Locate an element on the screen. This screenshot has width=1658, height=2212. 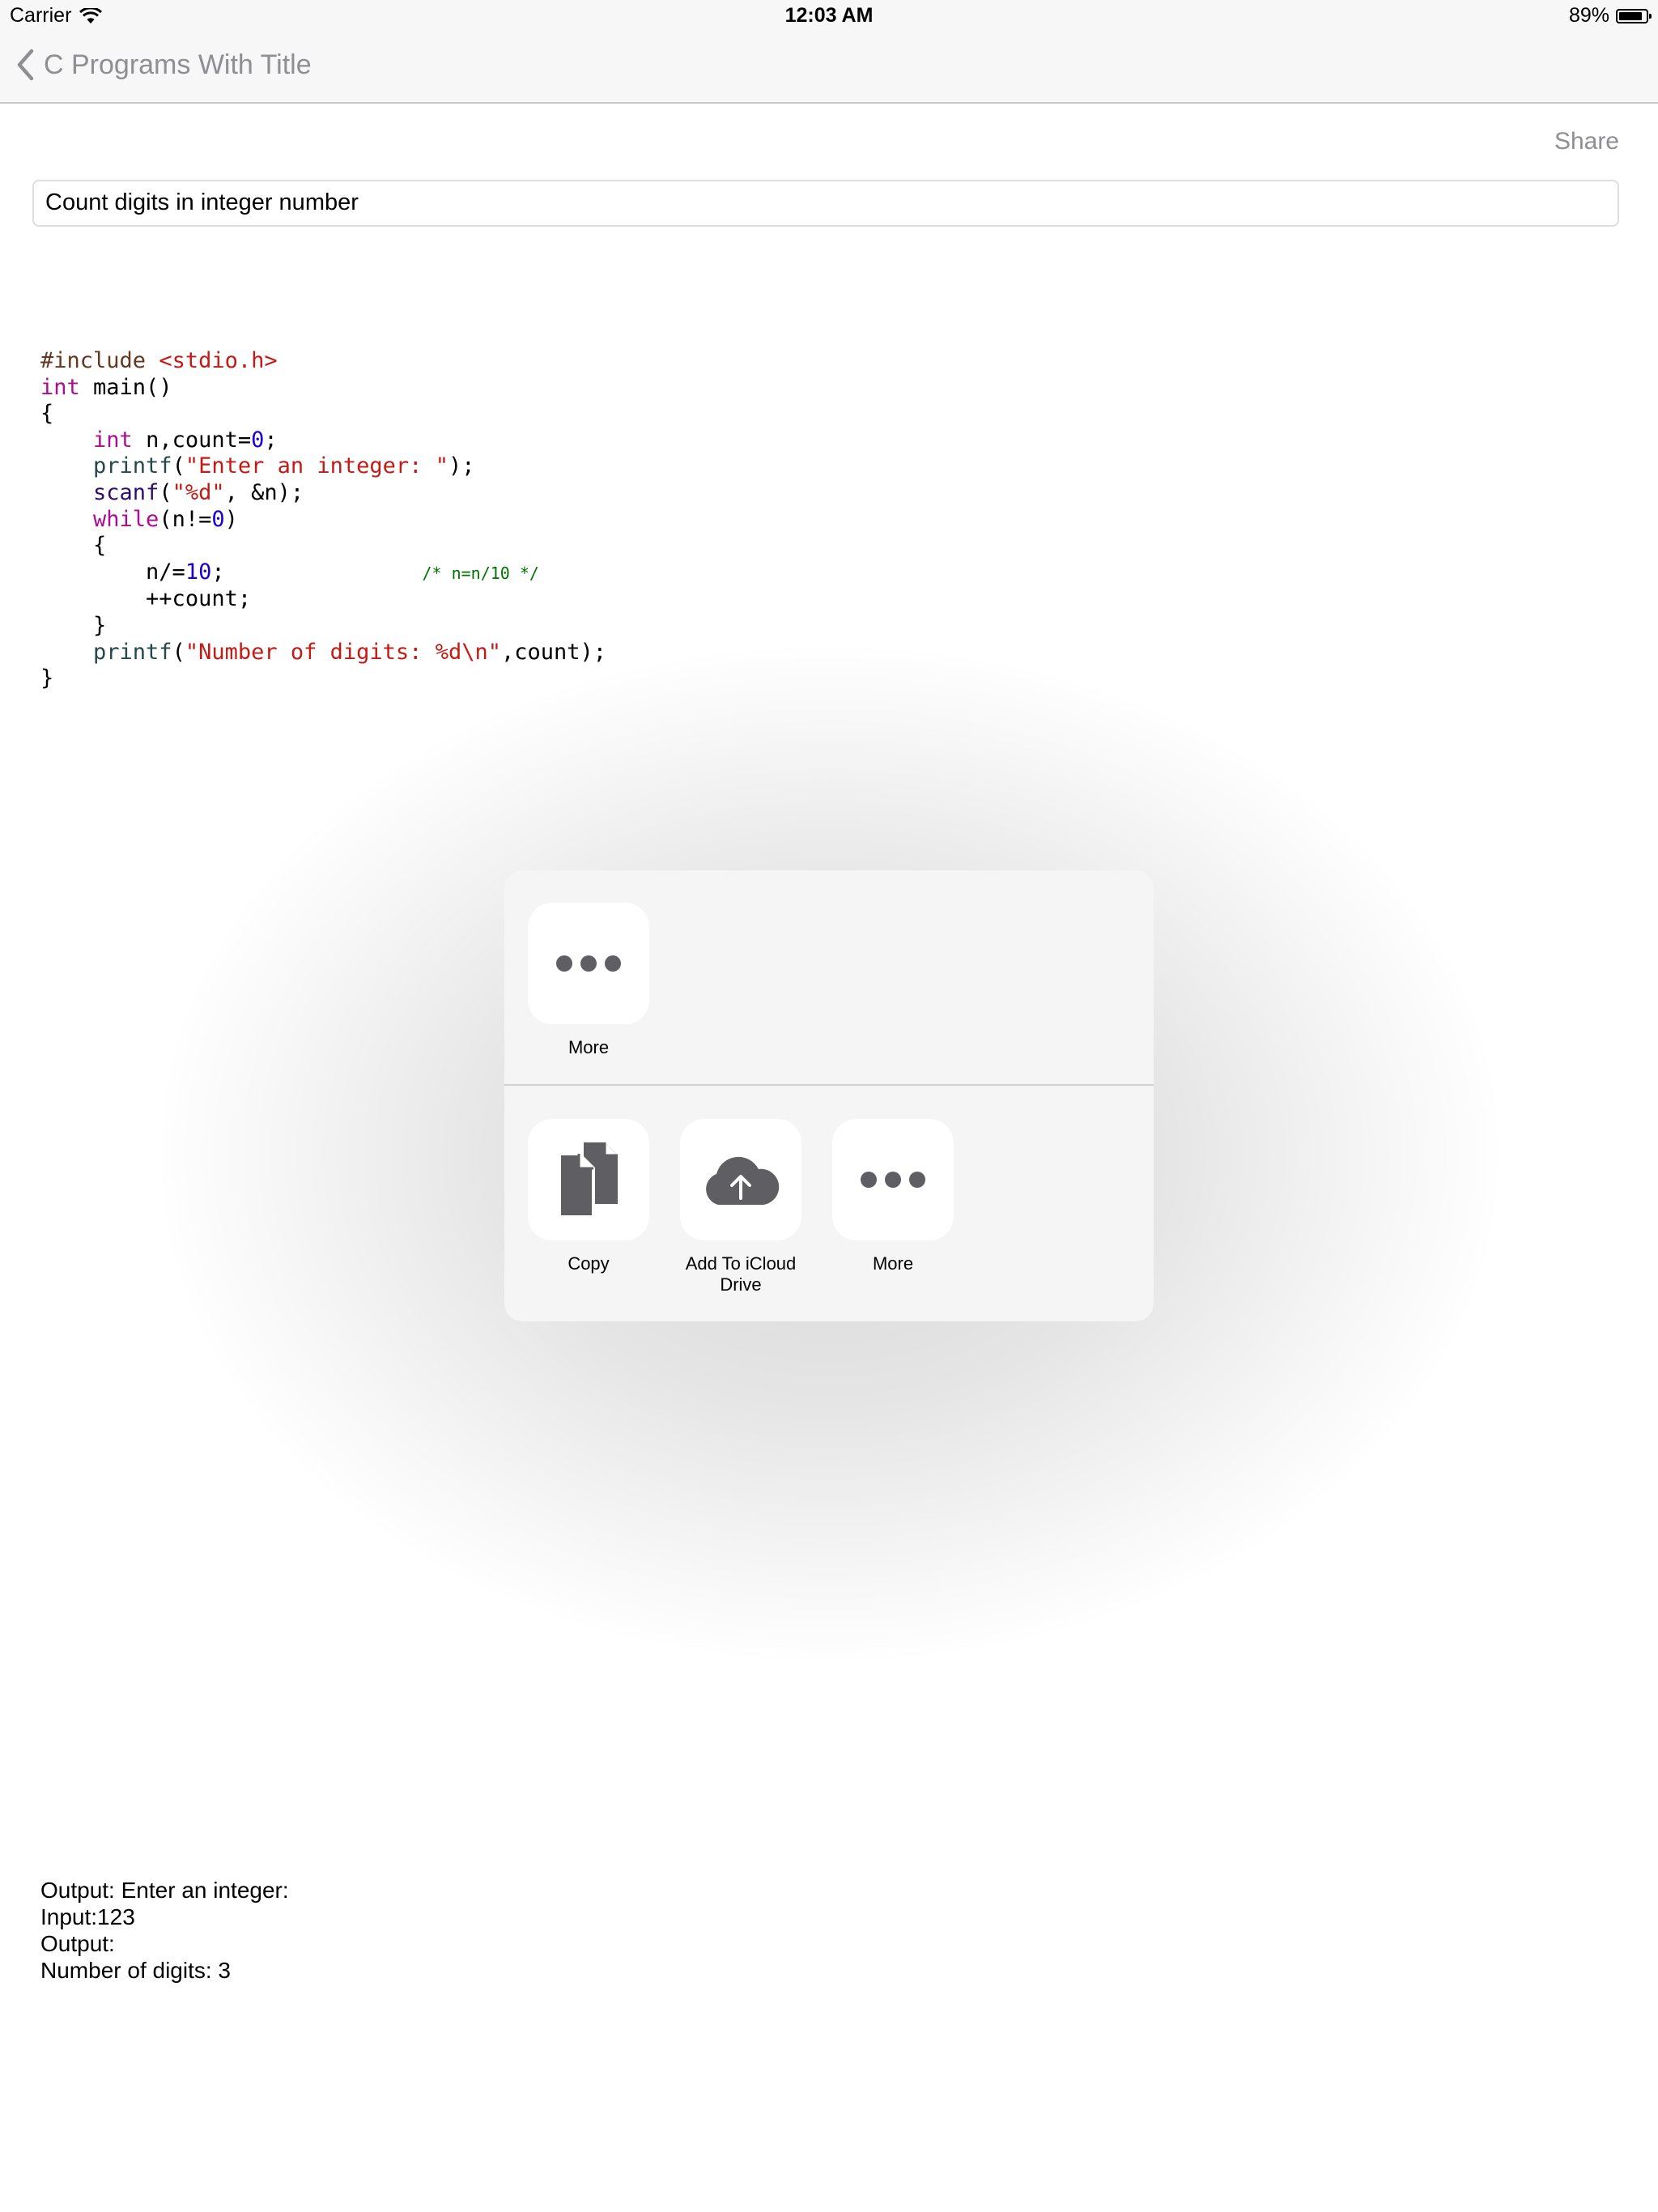
navigation-bar: C Programs With Title is located at coordinates (829, 68).